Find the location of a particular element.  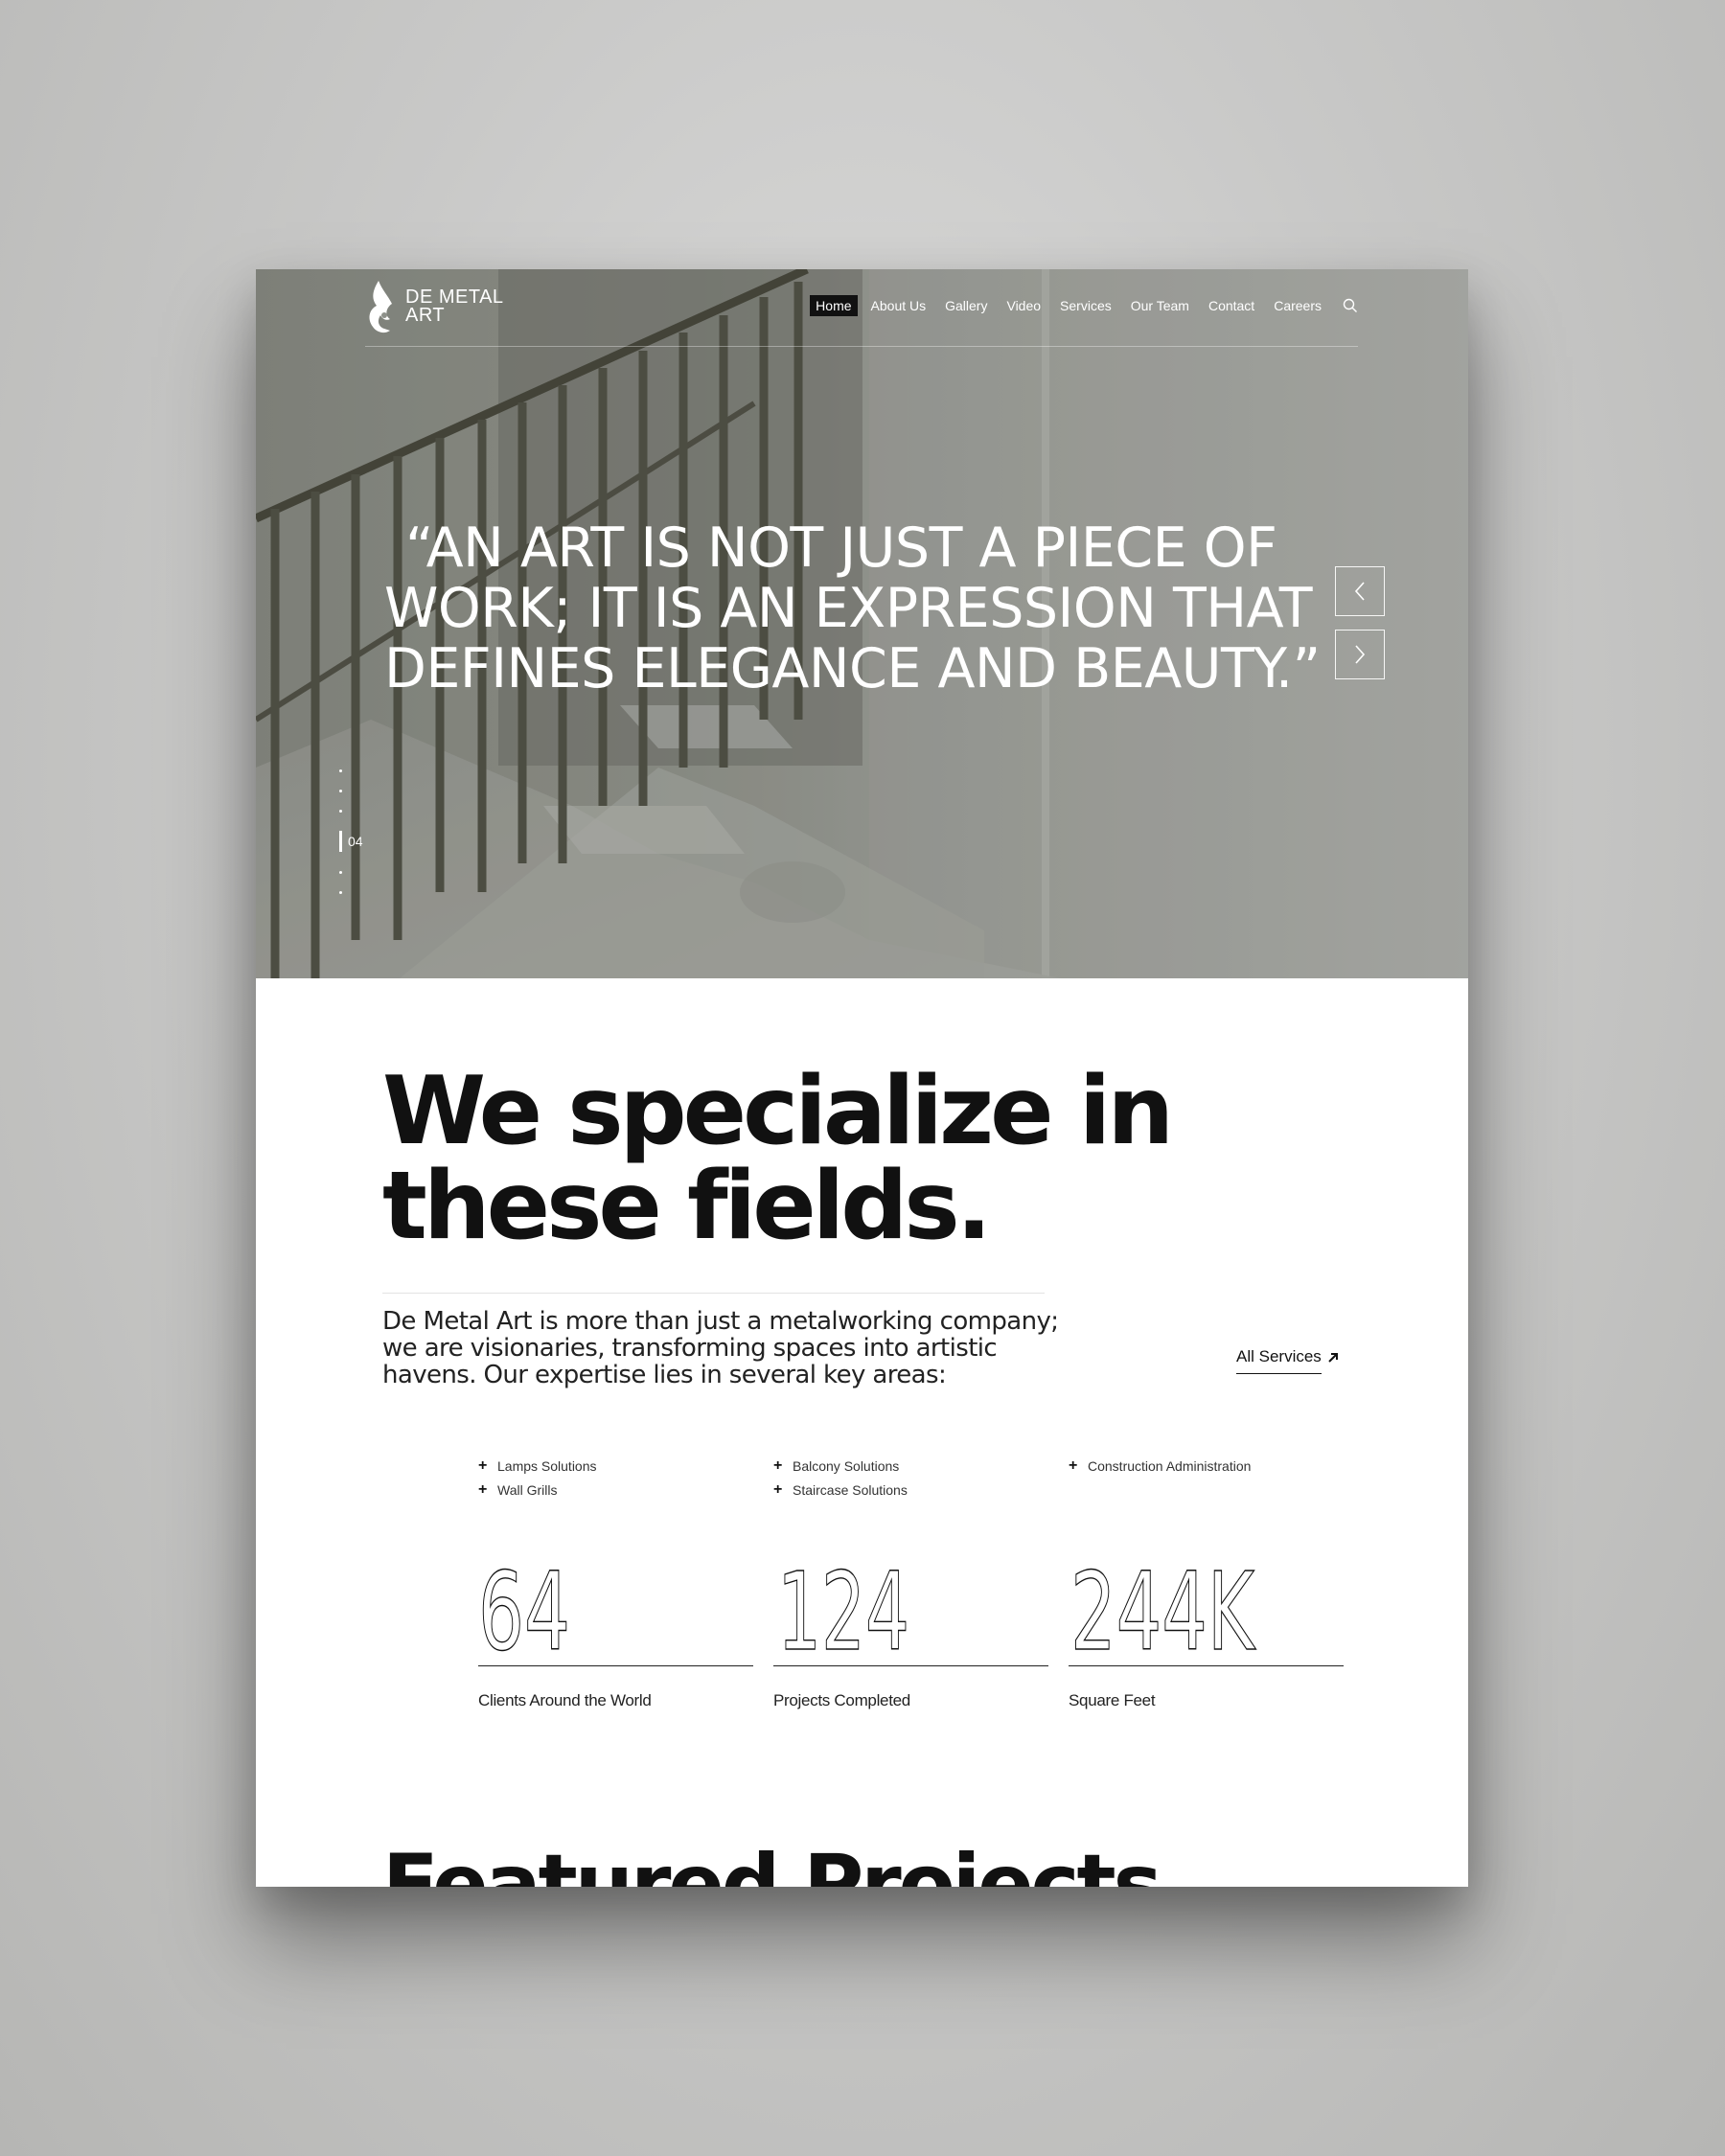

service-label: Balcony Solutions is located at coordinates (846, 1465).